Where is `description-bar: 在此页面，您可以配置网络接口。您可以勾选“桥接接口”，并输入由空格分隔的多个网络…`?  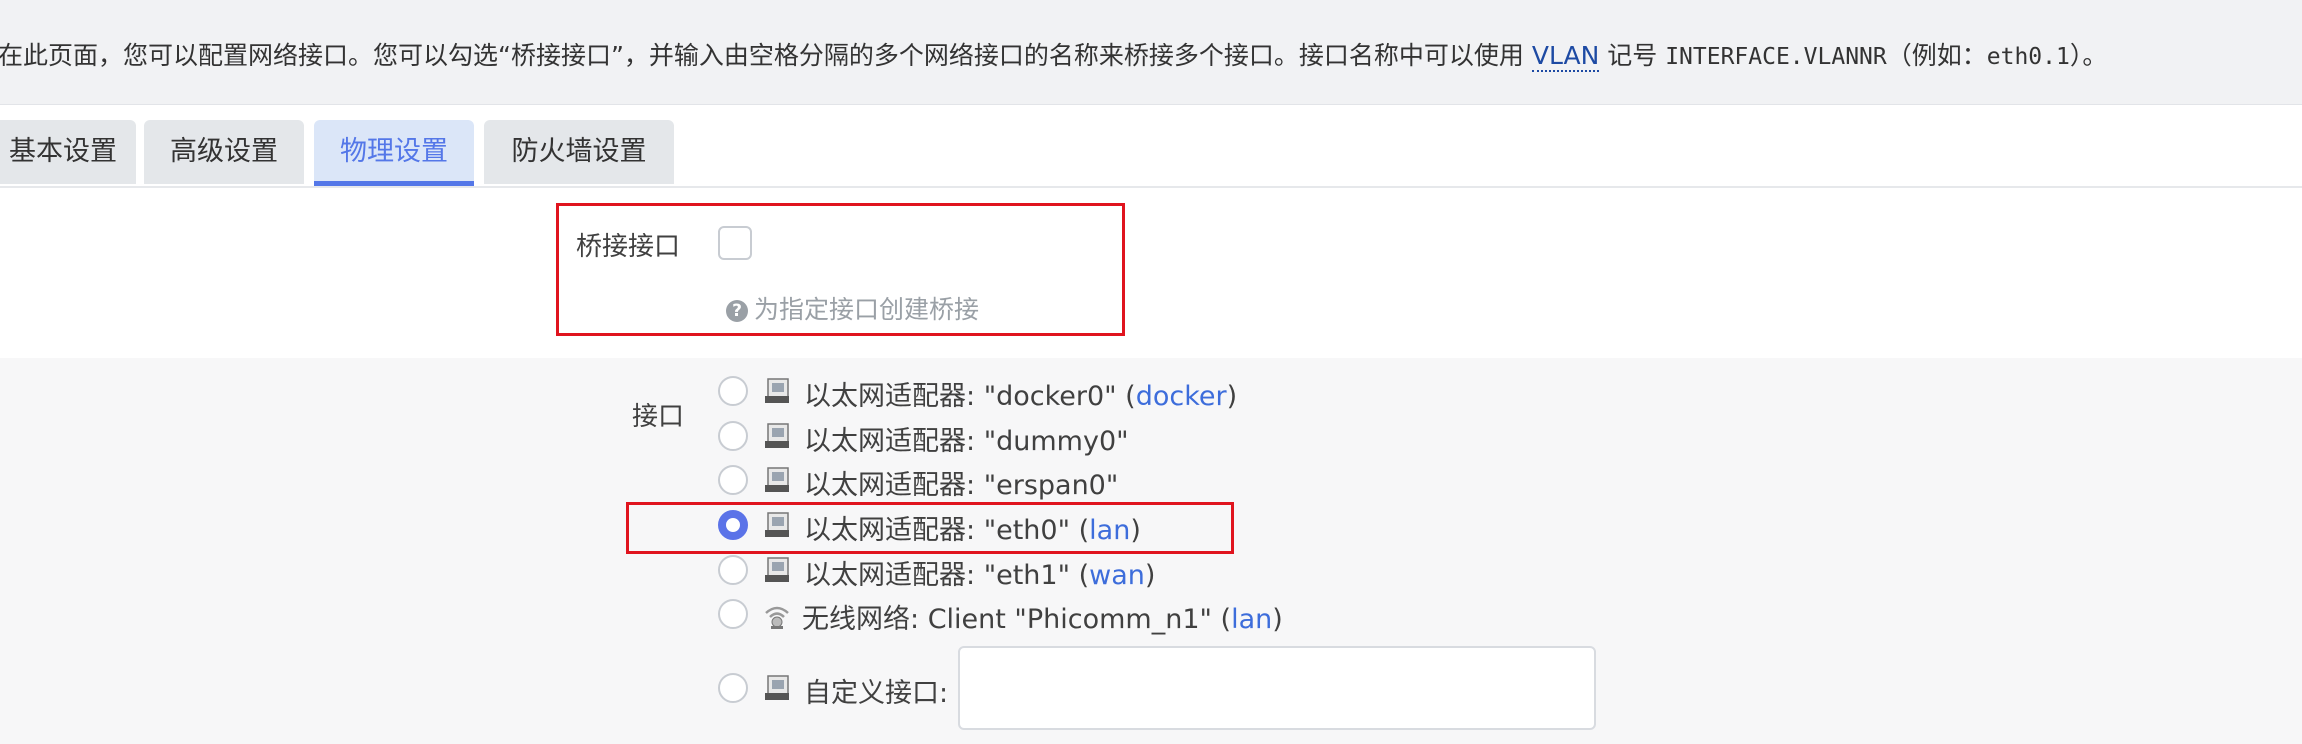 description-bar: 在此页面，您可以配置网络接口。您可以勾选“桥接接口”，并输入由空格分隔的多个网络… is located at coordinates (1151, 52).